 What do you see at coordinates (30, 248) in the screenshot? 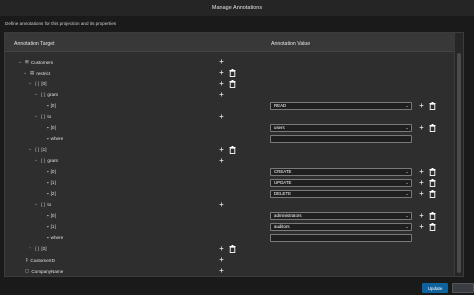
I see `expand-chevron-icon: ›` at bounding box center [30, 248].